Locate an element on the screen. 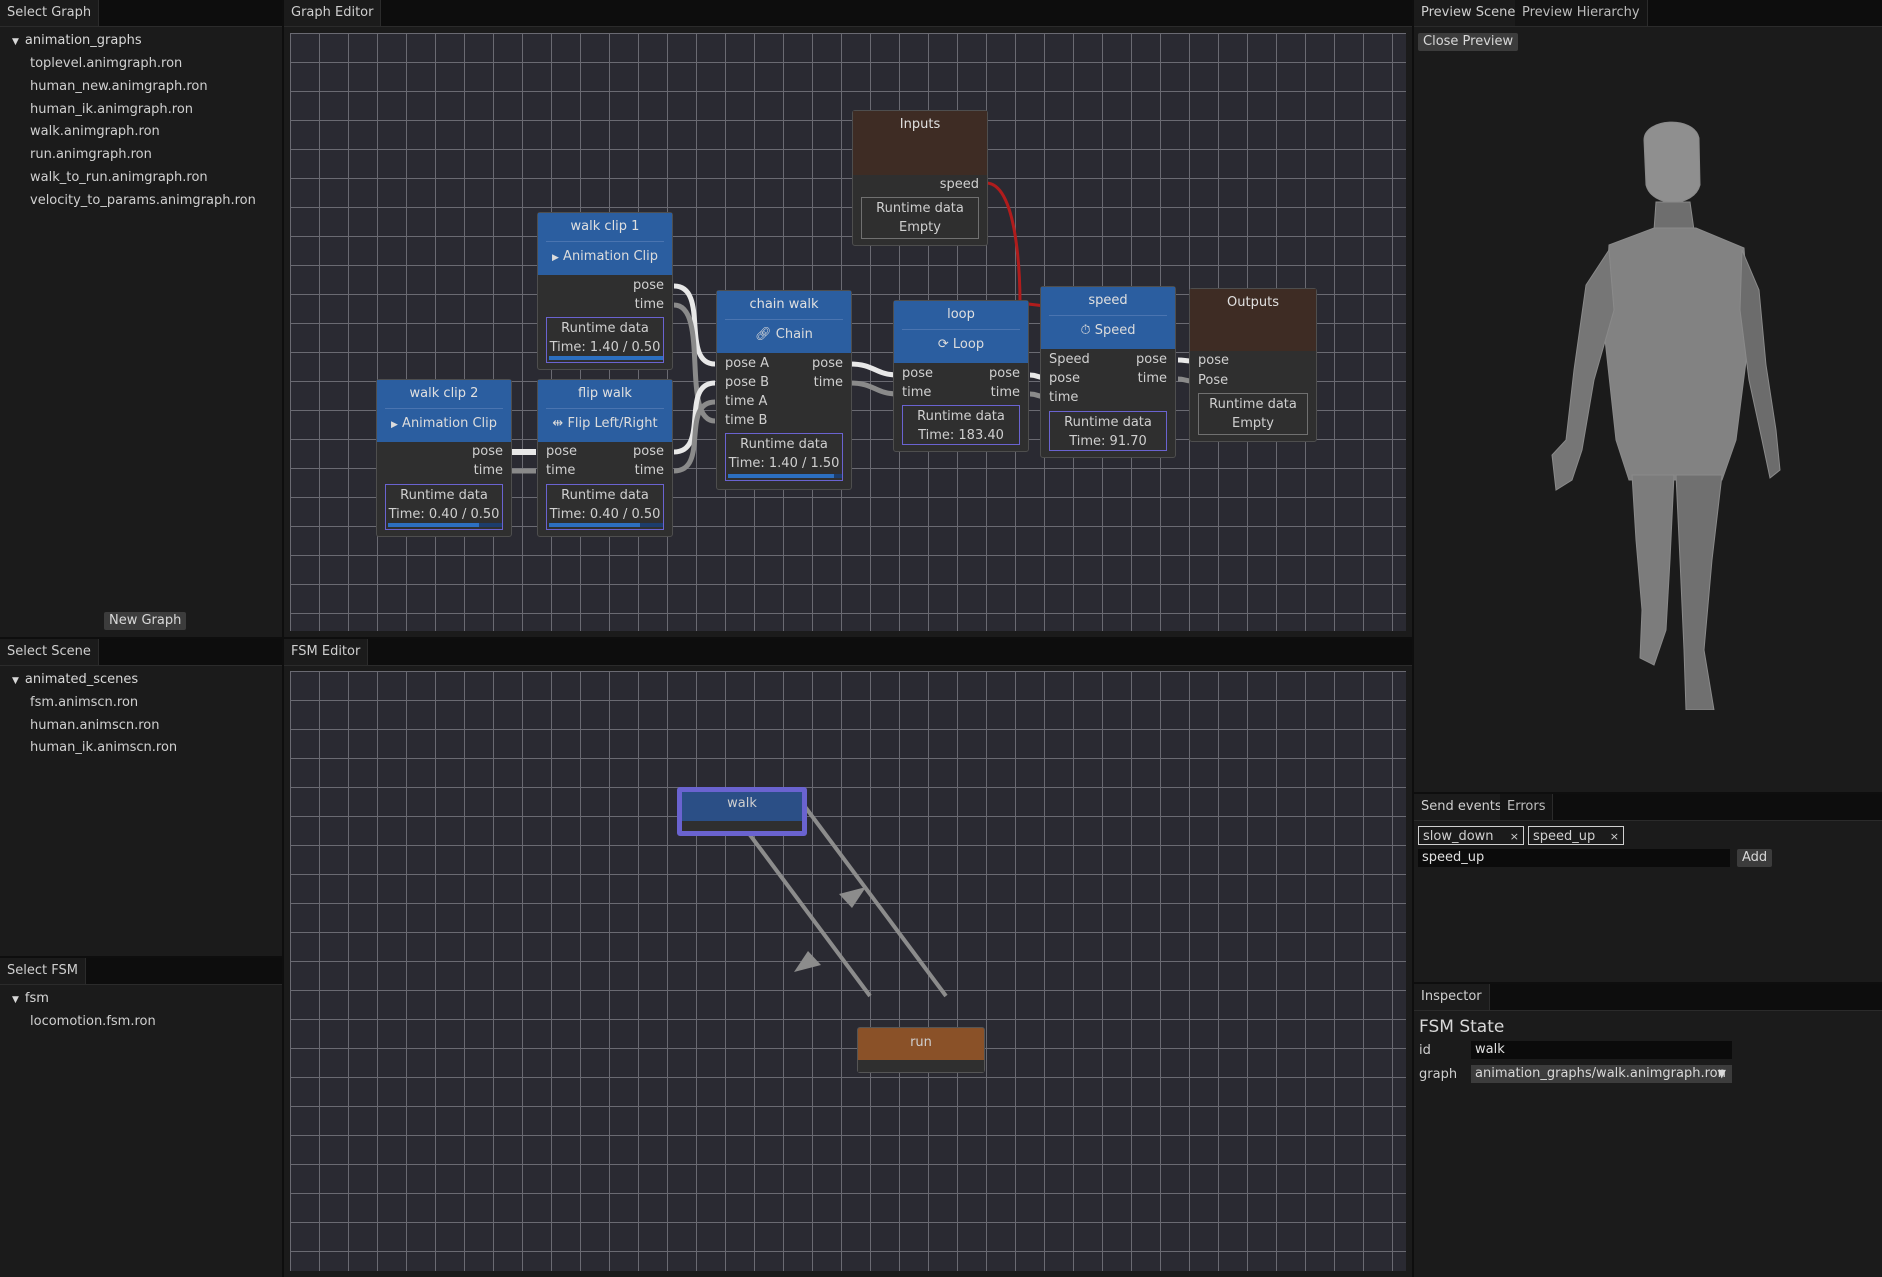 The height and width of the screenshot is (1277, 1882). event-chip-speed-up: speed_up × is located at coordinates (1576, 835).